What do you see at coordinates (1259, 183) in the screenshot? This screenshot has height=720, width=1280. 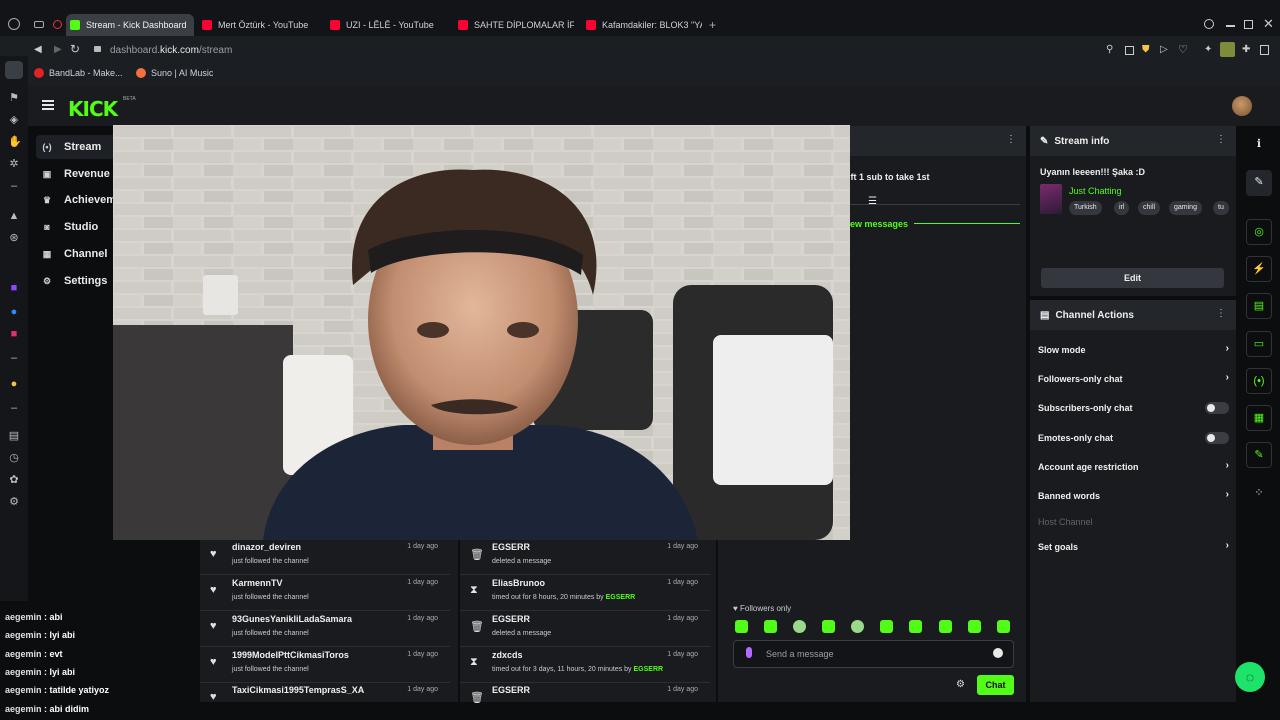 I see `edit-pencil-icon: ✎` at bounding box center [1259, 183].